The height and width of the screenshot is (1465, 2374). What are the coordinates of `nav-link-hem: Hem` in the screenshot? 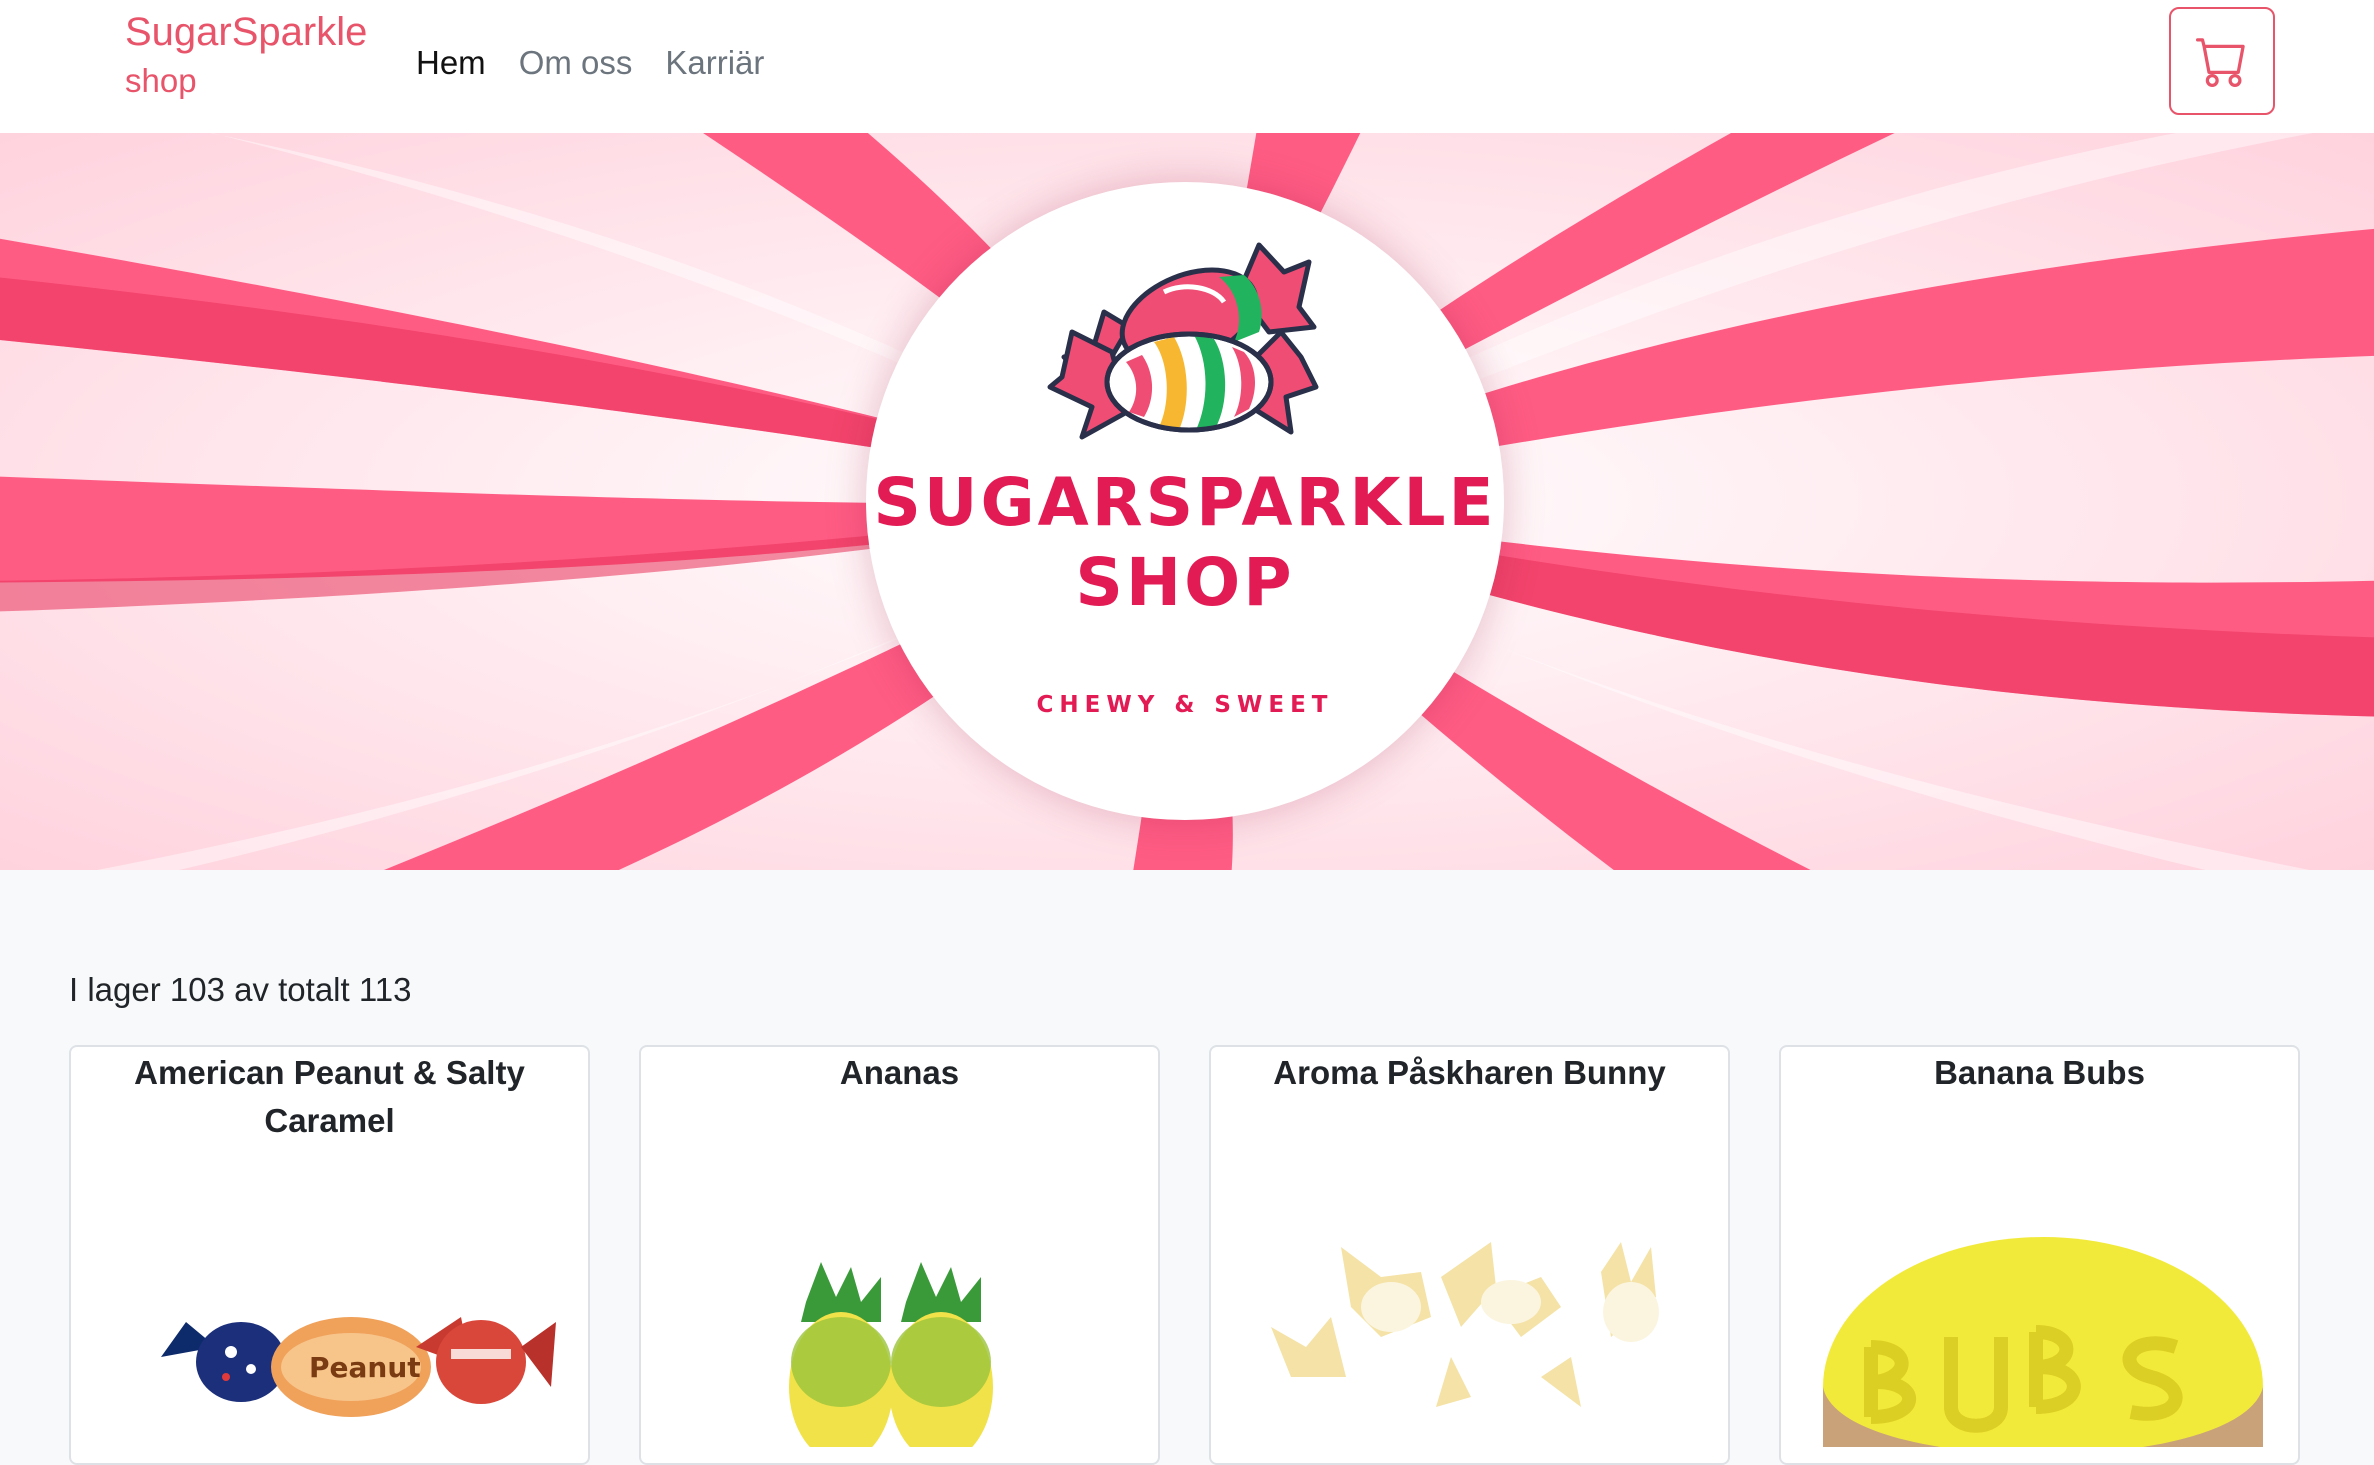 It's located at (451, 62).